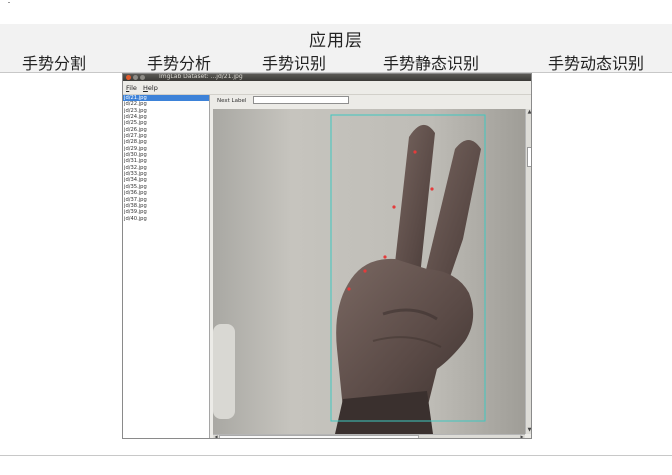 The width and height of the screenshot is (672, 475). Describe the element at coordinates (522, 436) in the screenshot. I see `arrow-right-icon: ▶` at that location.